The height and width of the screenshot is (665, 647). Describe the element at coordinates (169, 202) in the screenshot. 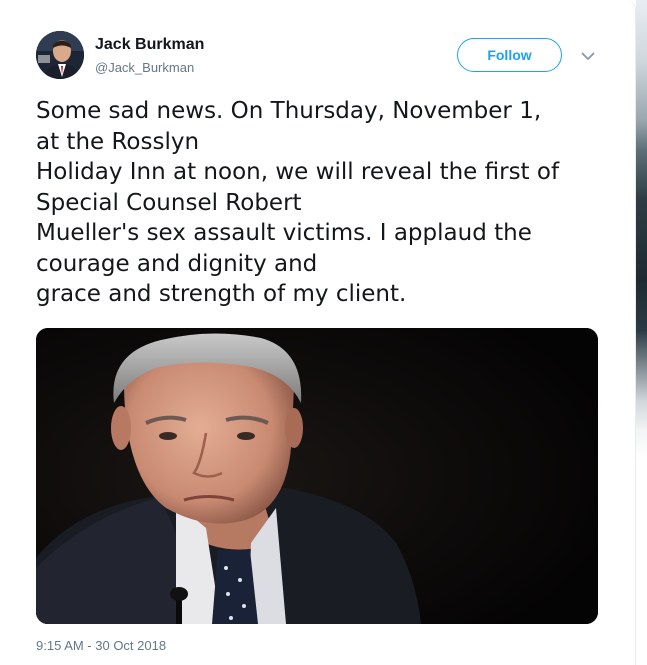

I see `tweet-text-line: Special Counsel Robert` at that location.